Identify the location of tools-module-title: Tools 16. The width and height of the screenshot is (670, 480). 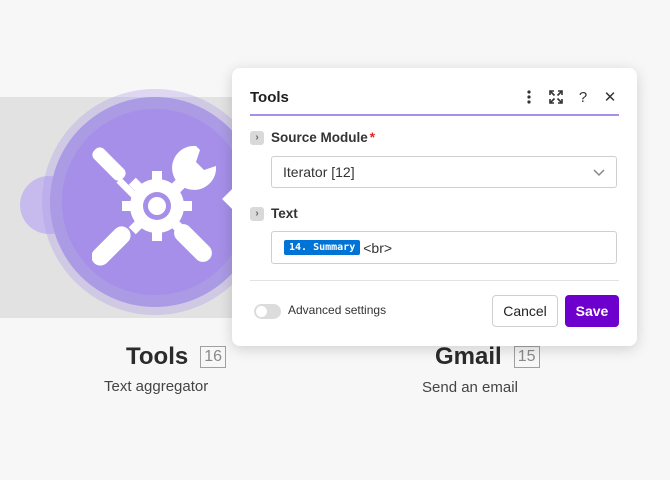
(176, 357).